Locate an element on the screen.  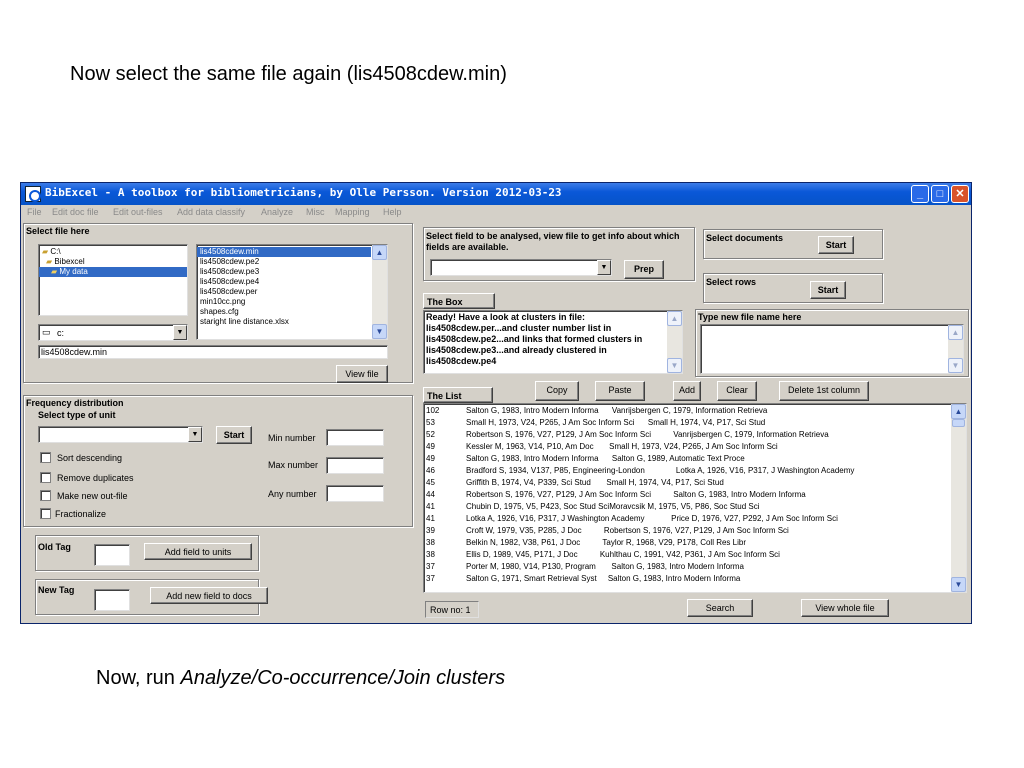
folder-item-root: ▰ C:\ is located at coordinates (113, 252).